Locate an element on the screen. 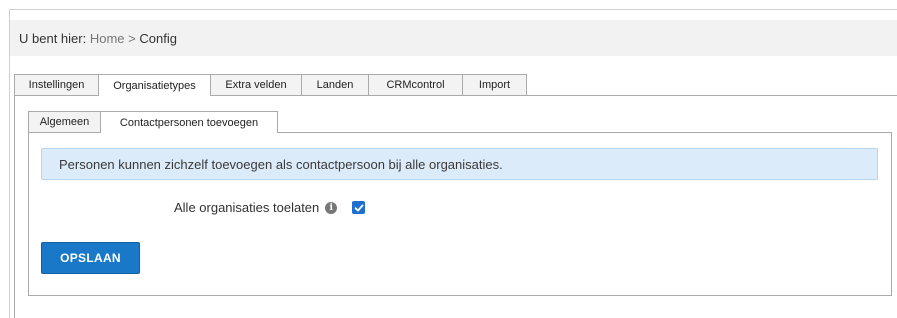  allow-all-organizations-field: Alle organisaties toelaten i is located at coordinates (270, 207).